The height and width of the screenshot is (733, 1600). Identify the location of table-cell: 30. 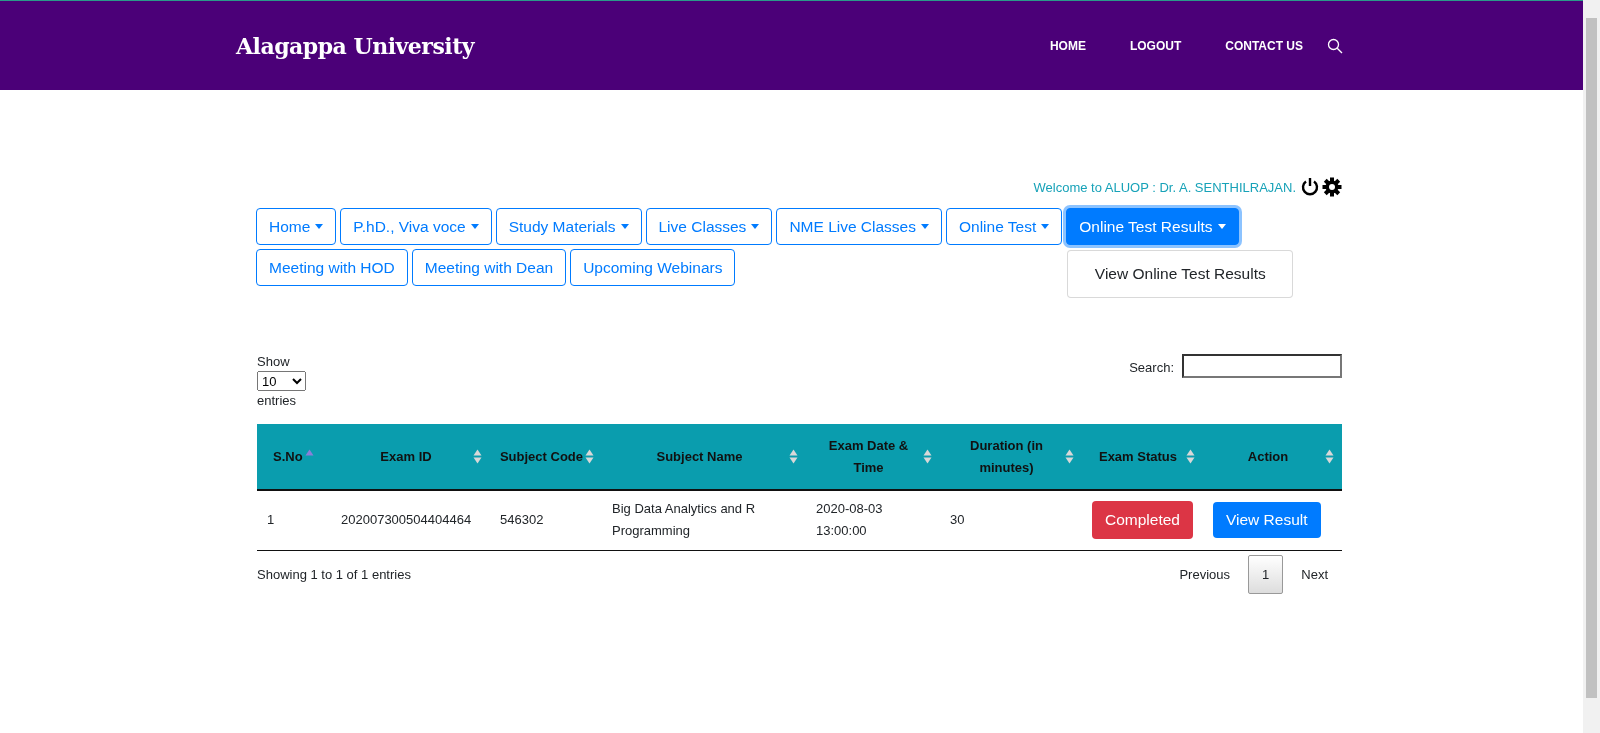
(1011, 520).